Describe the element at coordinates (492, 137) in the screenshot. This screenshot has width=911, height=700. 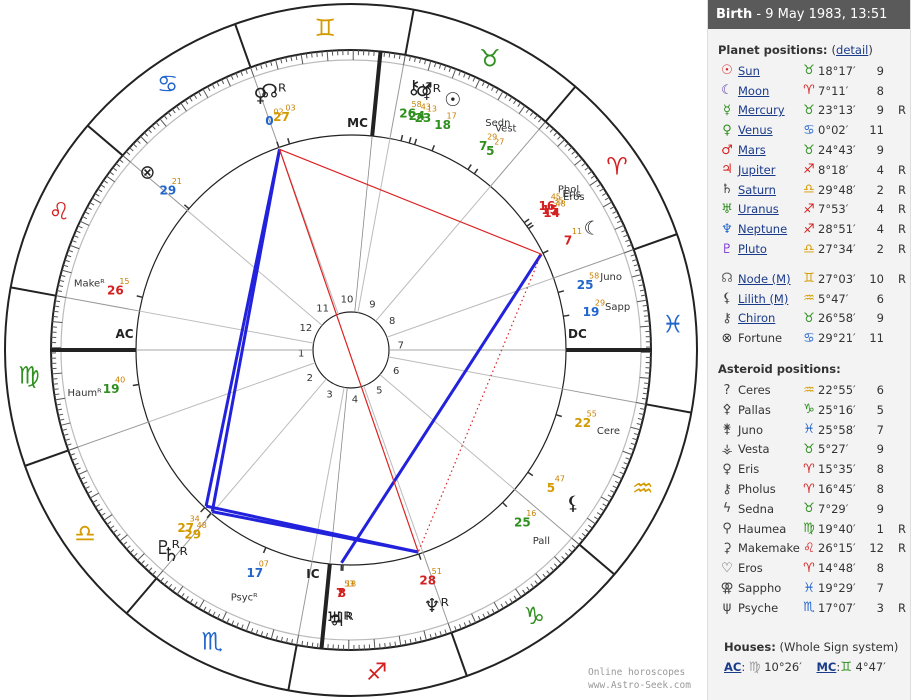
I see `chart-minutes: 29` at that location.